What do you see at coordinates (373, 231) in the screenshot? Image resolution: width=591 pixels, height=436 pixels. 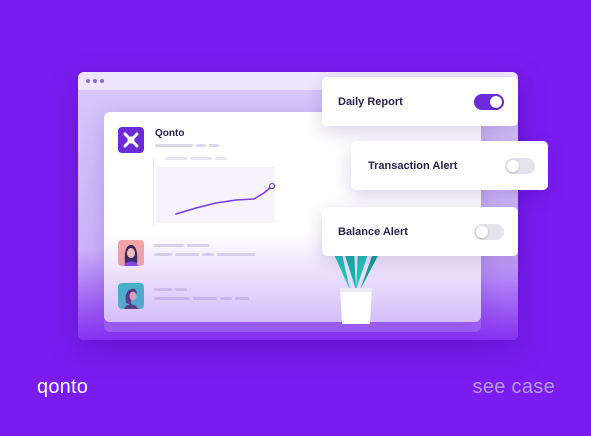 I see `alert-label: Balance Alert` at bounding box center [373, 231].